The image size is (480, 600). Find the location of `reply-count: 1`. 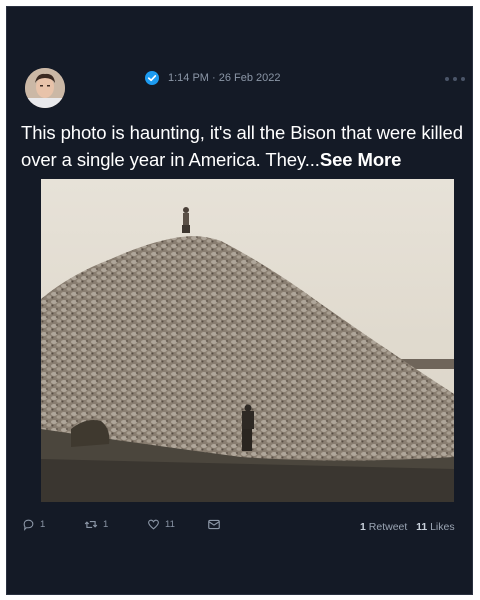

reply-count: 1 is located at coordinates (43, 524).